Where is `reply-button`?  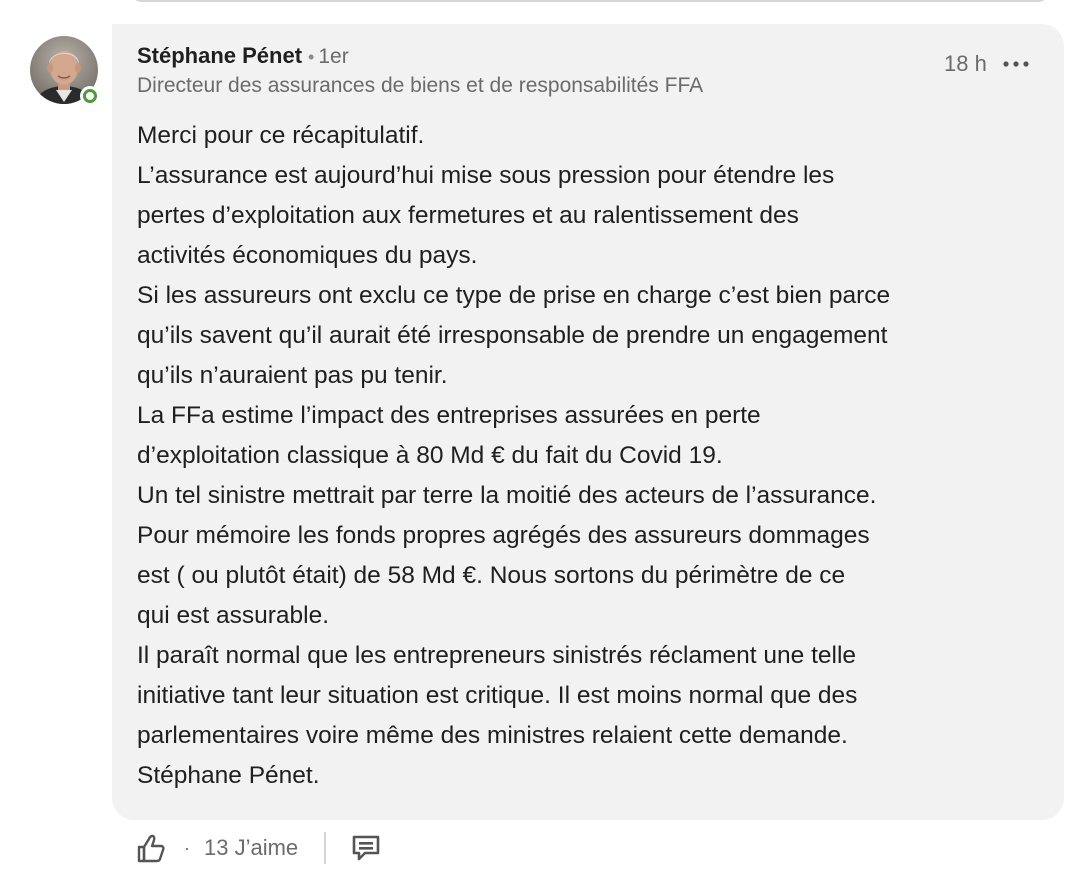
reply-button is located at coordinates (366, 848).